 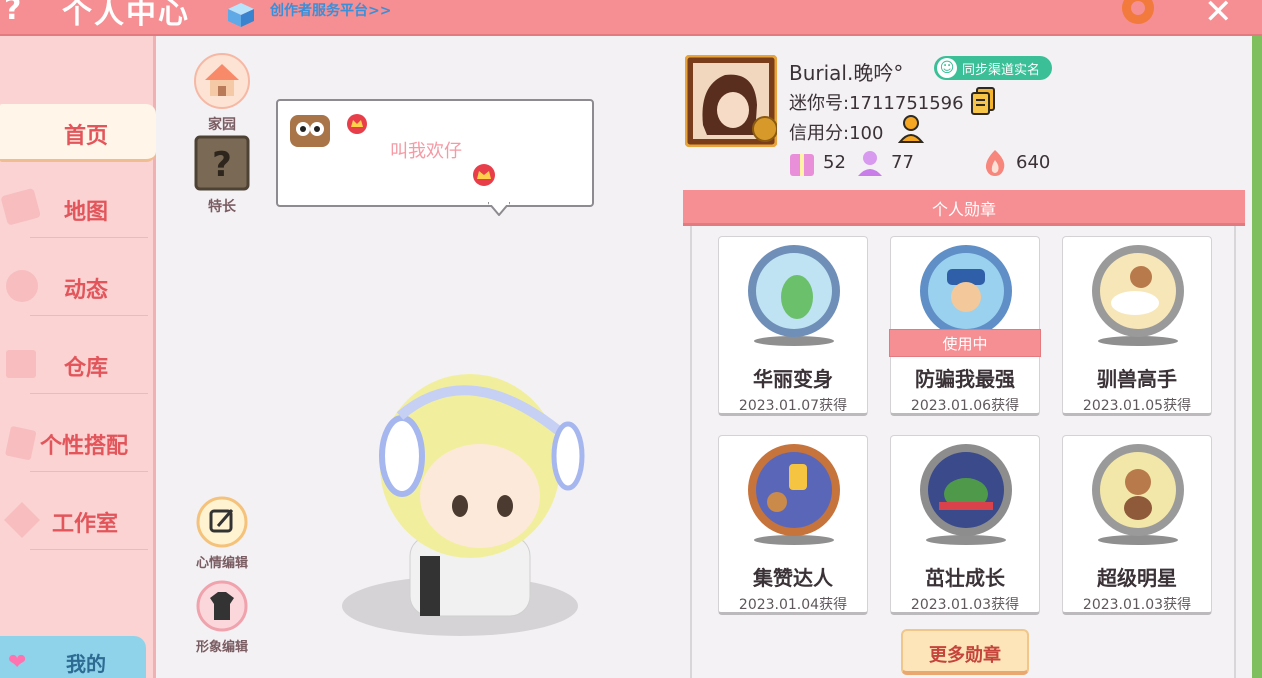 I want to click on person-icon: ☺, so click(x=947, y=68).